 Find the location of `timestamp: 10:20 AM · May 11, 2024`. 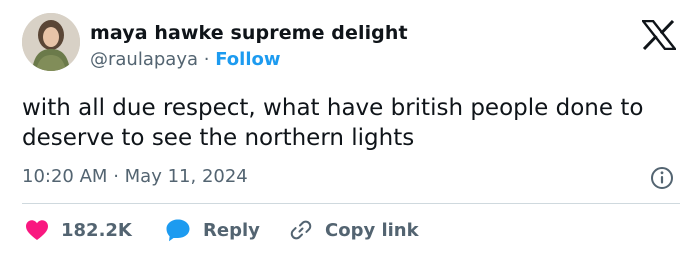

timestamp: 10:20 AM · May 11, 2024 is located at coordinates (135, 176).